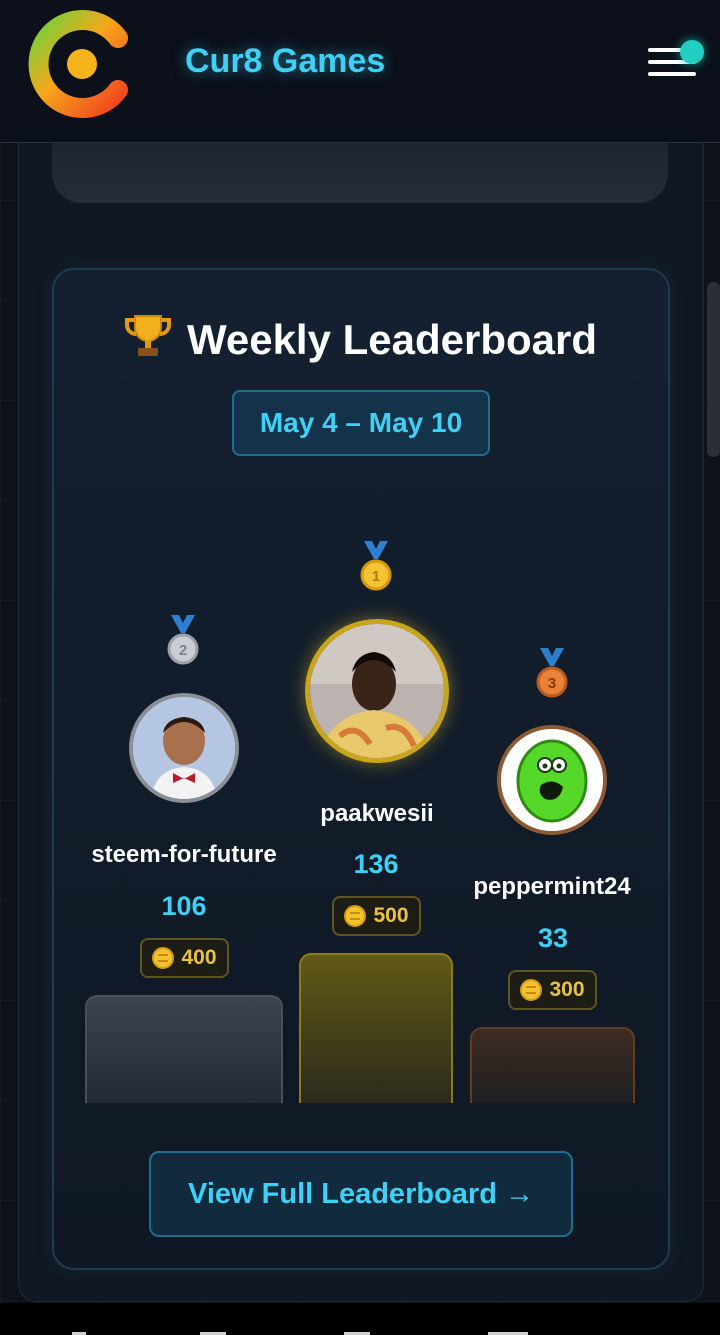  Describe the element at coordinates (553, 938) in the screenshot. I see `score-rank-3: 33` at that location.